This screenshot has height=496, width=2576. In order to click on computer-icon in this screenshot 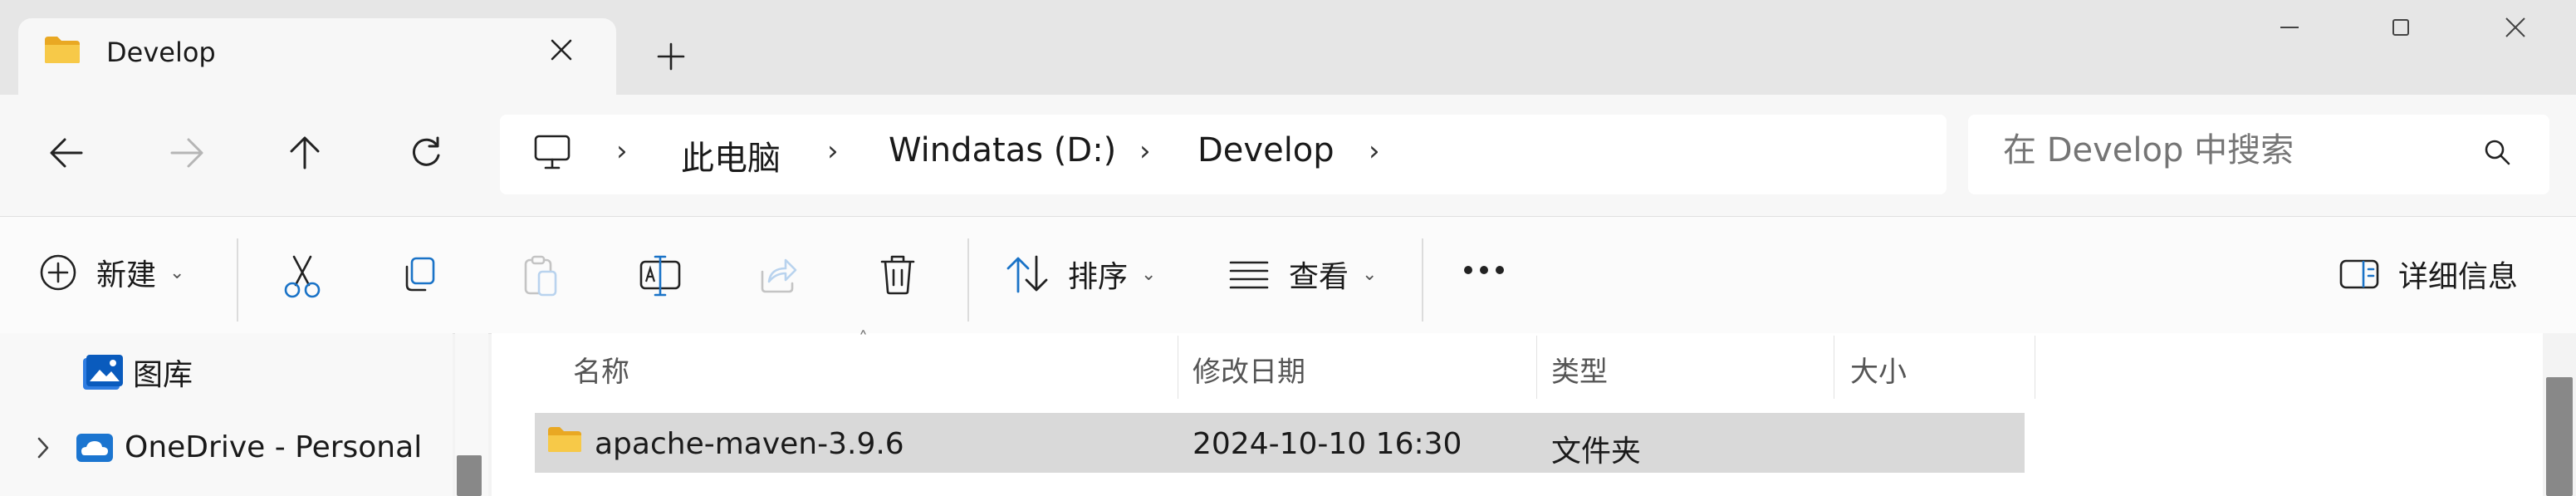, I will do `click(552, 152)`.